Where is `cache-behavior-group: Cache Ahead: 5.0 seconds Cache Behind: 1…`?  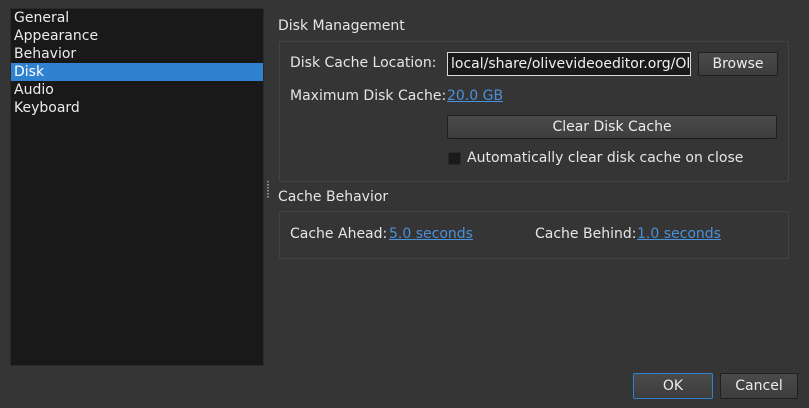
cache-behavior-group: Cache Ahead: 5.0 seconds Cache Behind: 1… is located at coordinates (534, 235).